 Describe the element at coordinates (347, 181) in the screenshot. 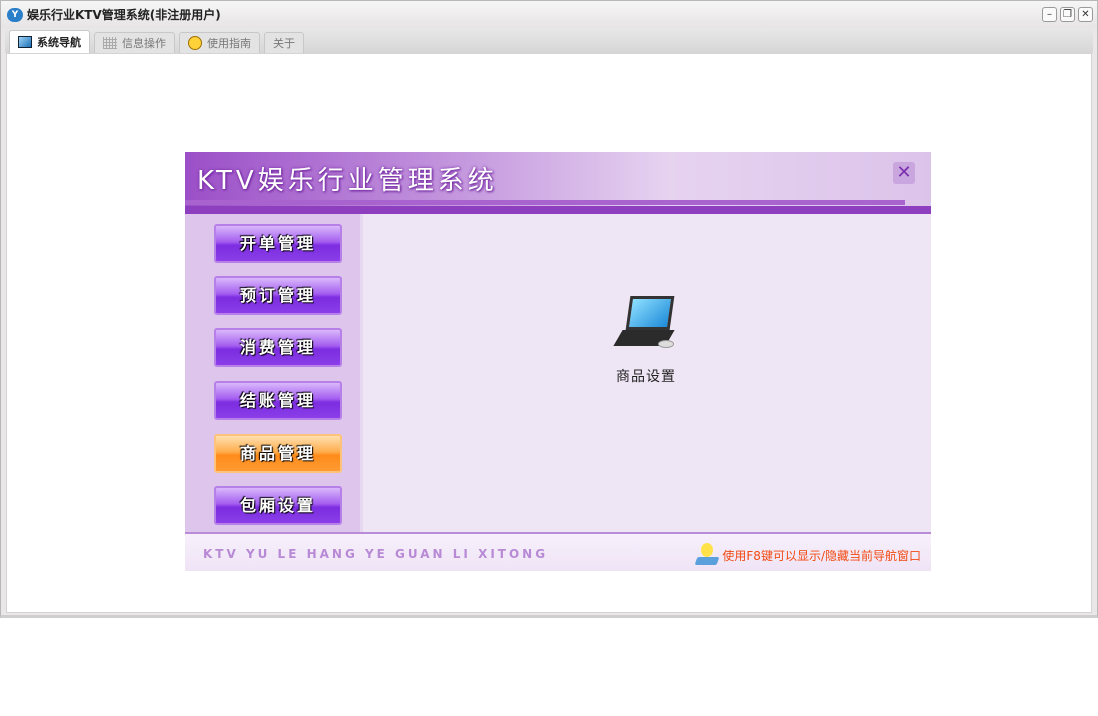

I see `panel-title: KTV娱乐行业管理系统` at that location.